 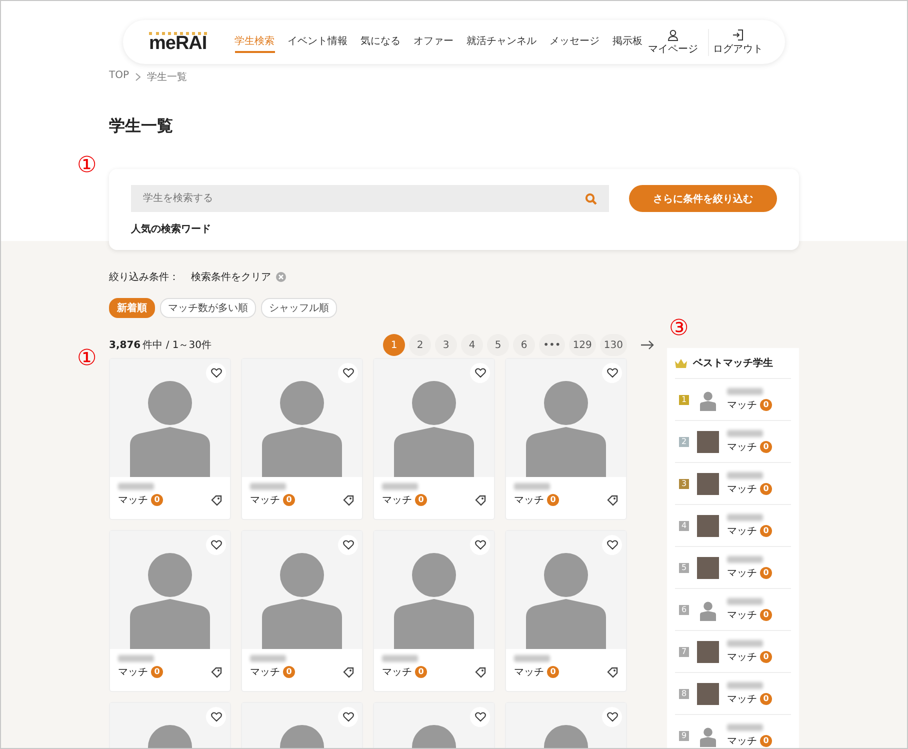 What do you see at coordinates (238, 277) in the screenshot?
I see `clear-filters-link: 検索条件をクリア` at bounding box center [238, 277].